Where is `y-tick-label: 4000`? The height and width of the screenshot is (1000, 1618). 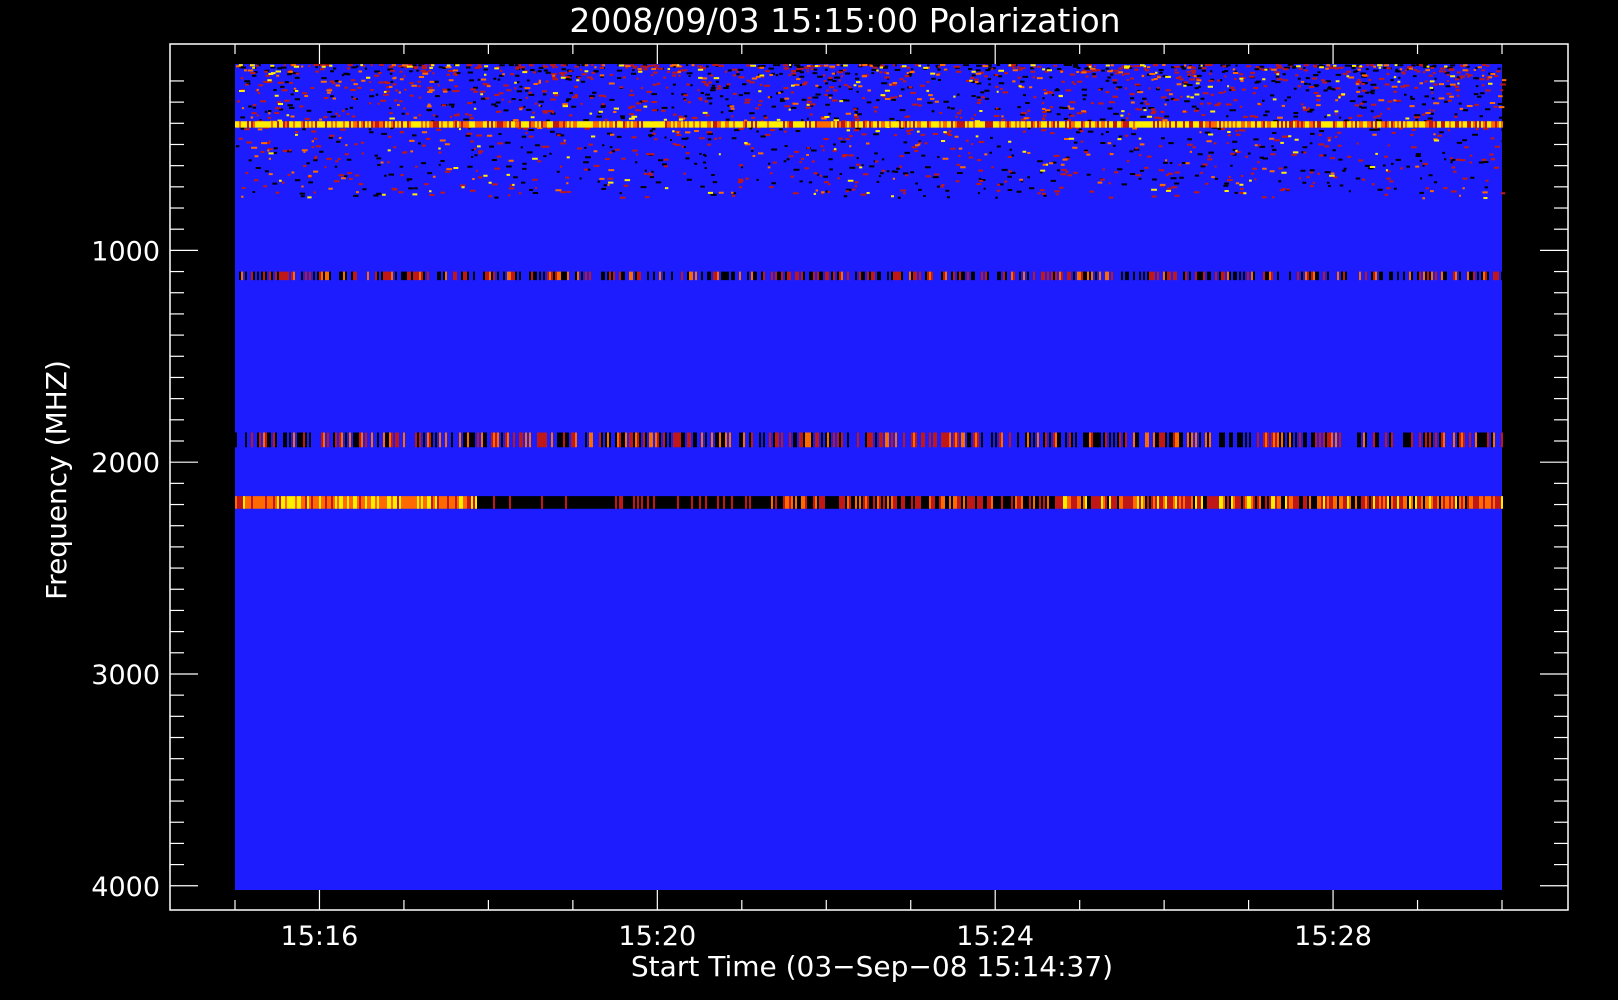
y-tick-label: 4000 is located at coordinates (125, 887).